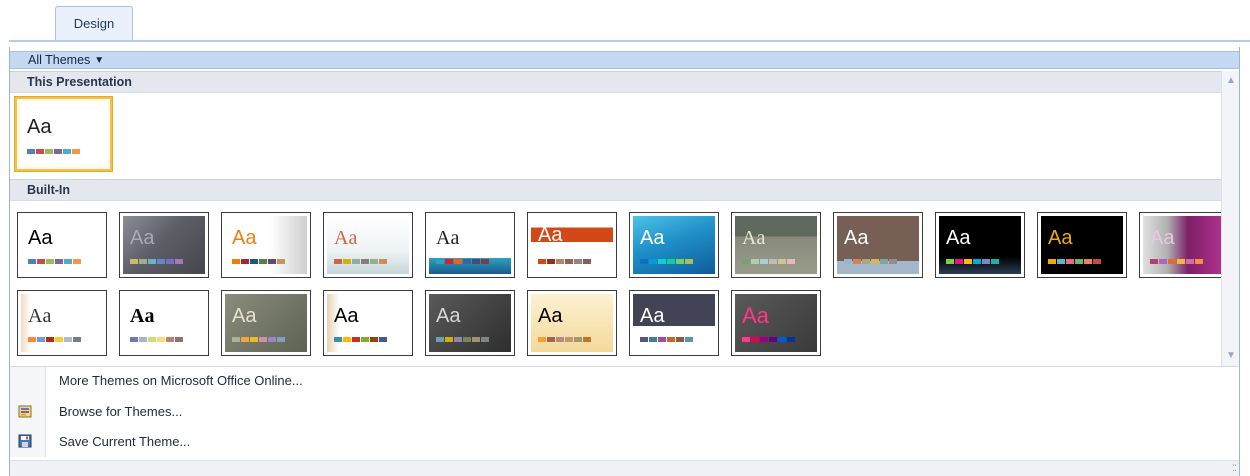  I want to click on section-this-presentation-label: This Presentation, so click(79, 82).